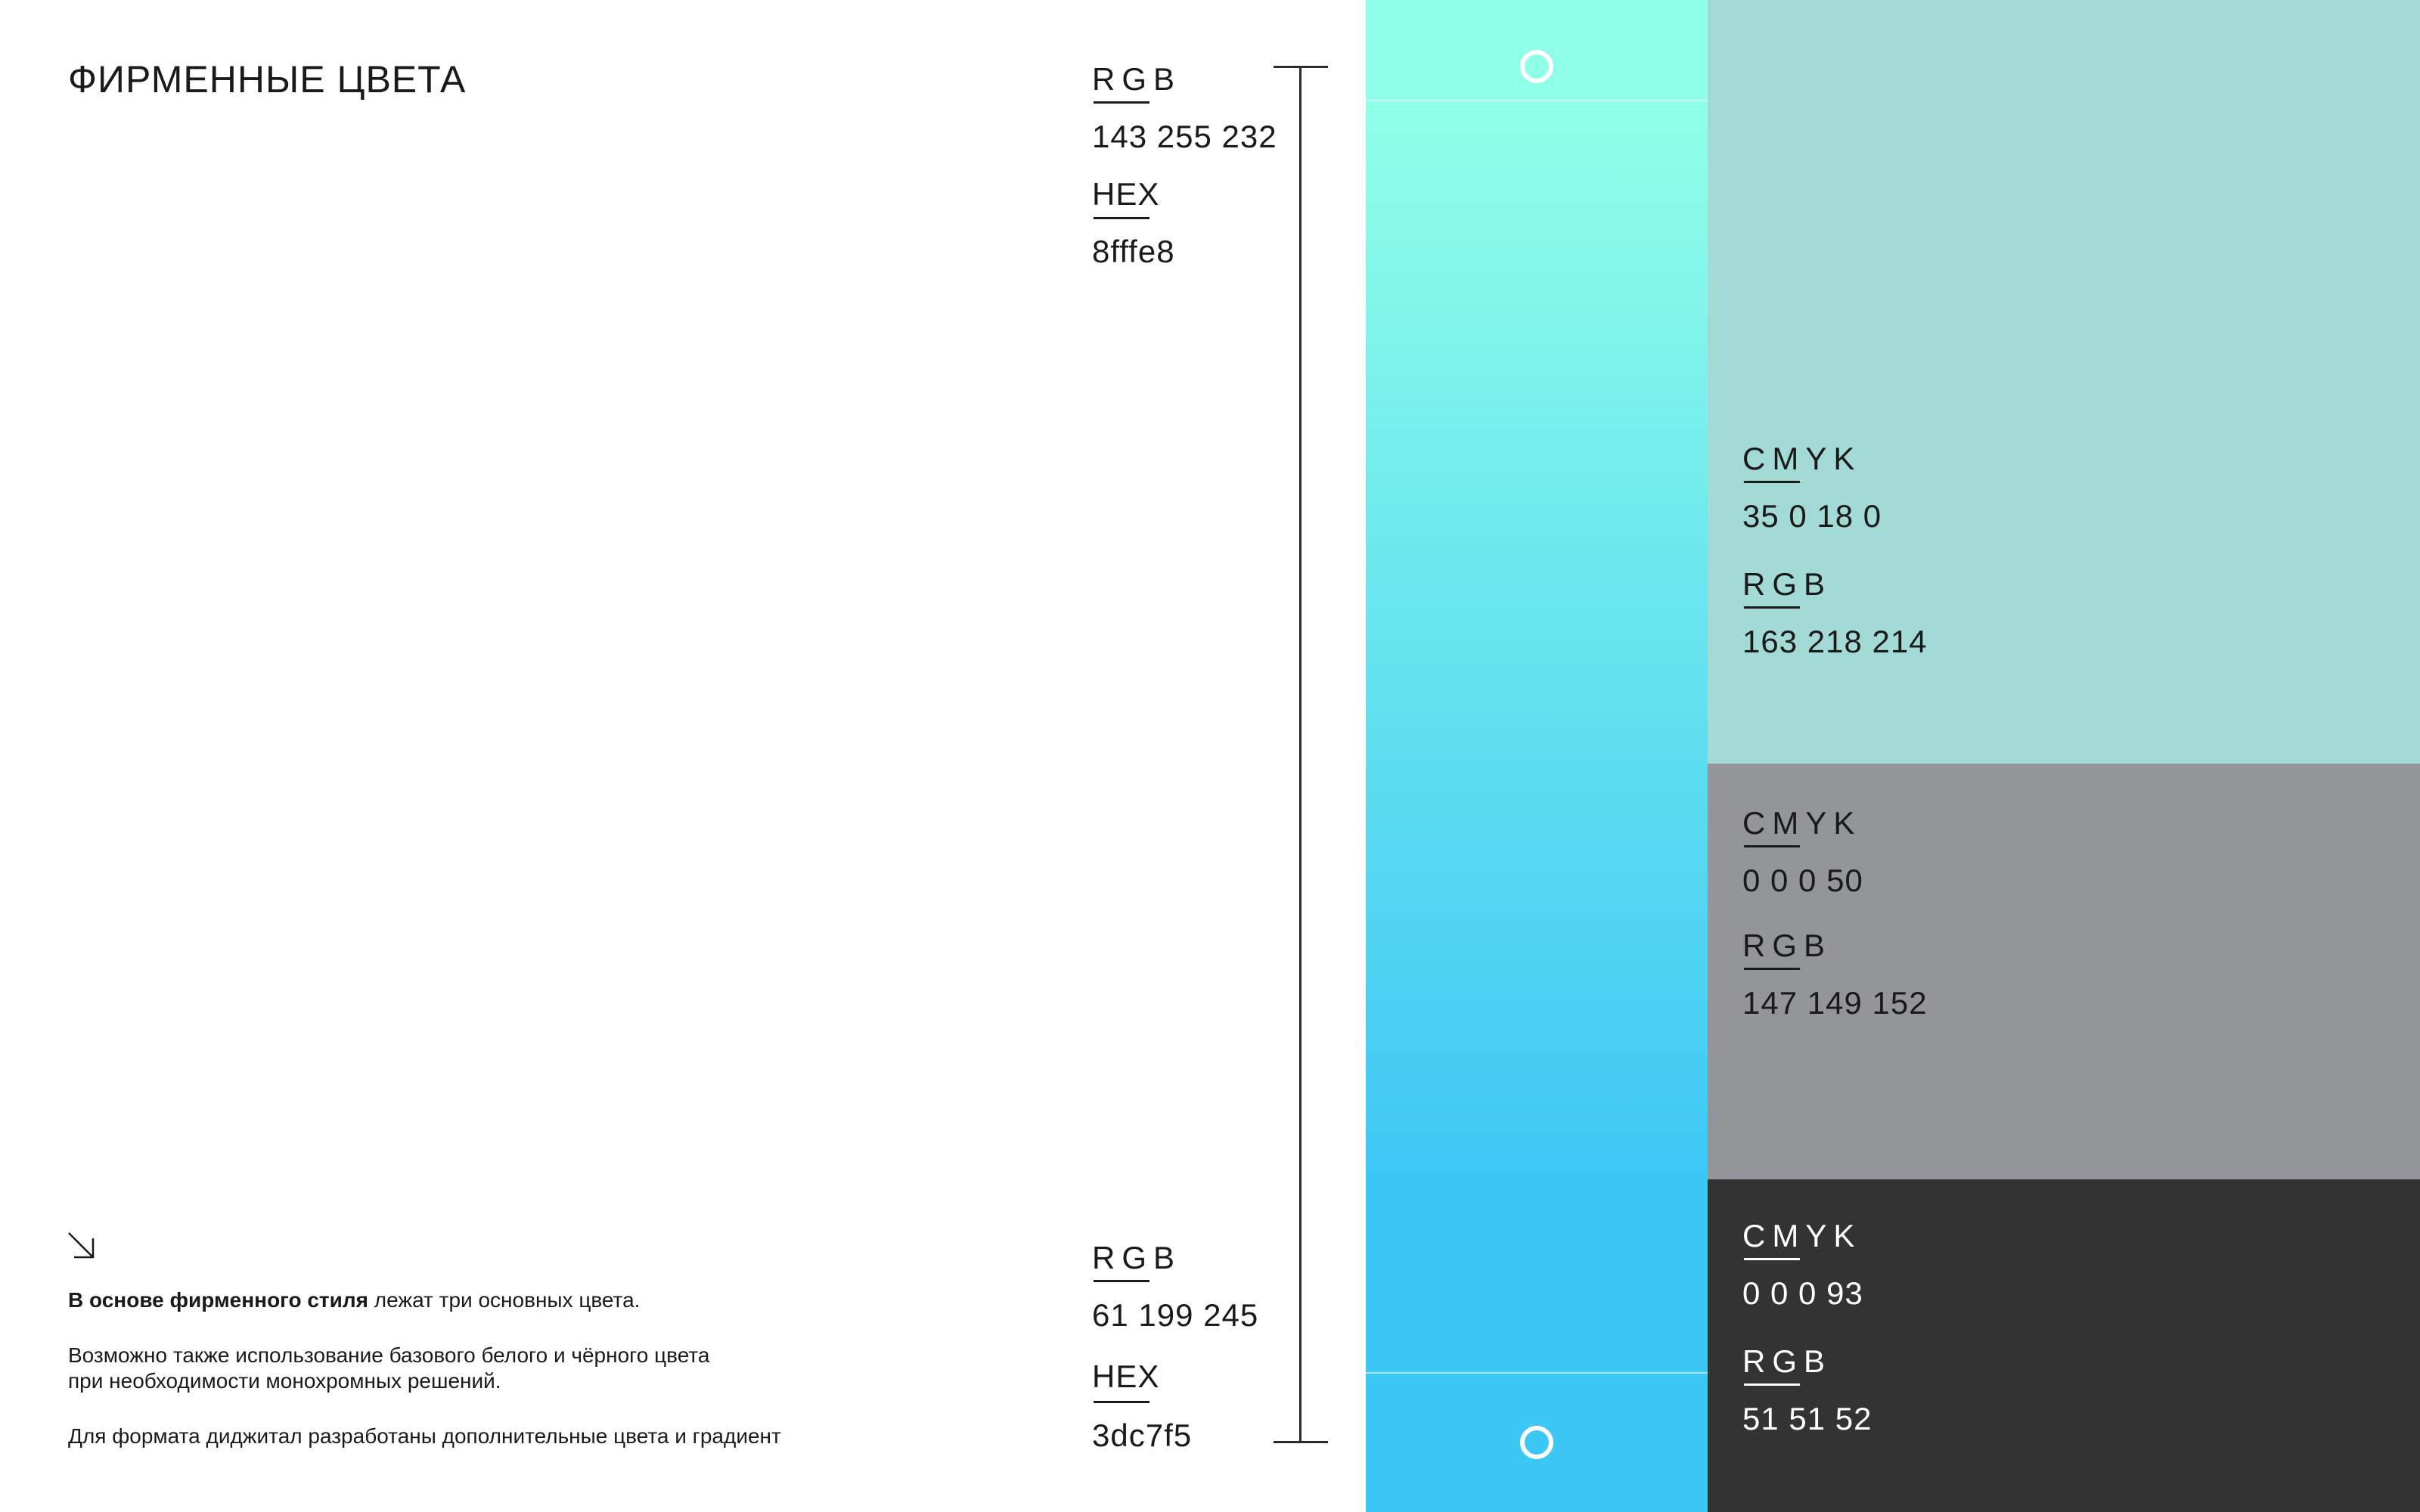 The height and width of the screenshot is (1512, 2420). Describe the element at coordinates (1812, 516) in the screenshot. I see `cmyk-value: 35 0 18 0` at that location.